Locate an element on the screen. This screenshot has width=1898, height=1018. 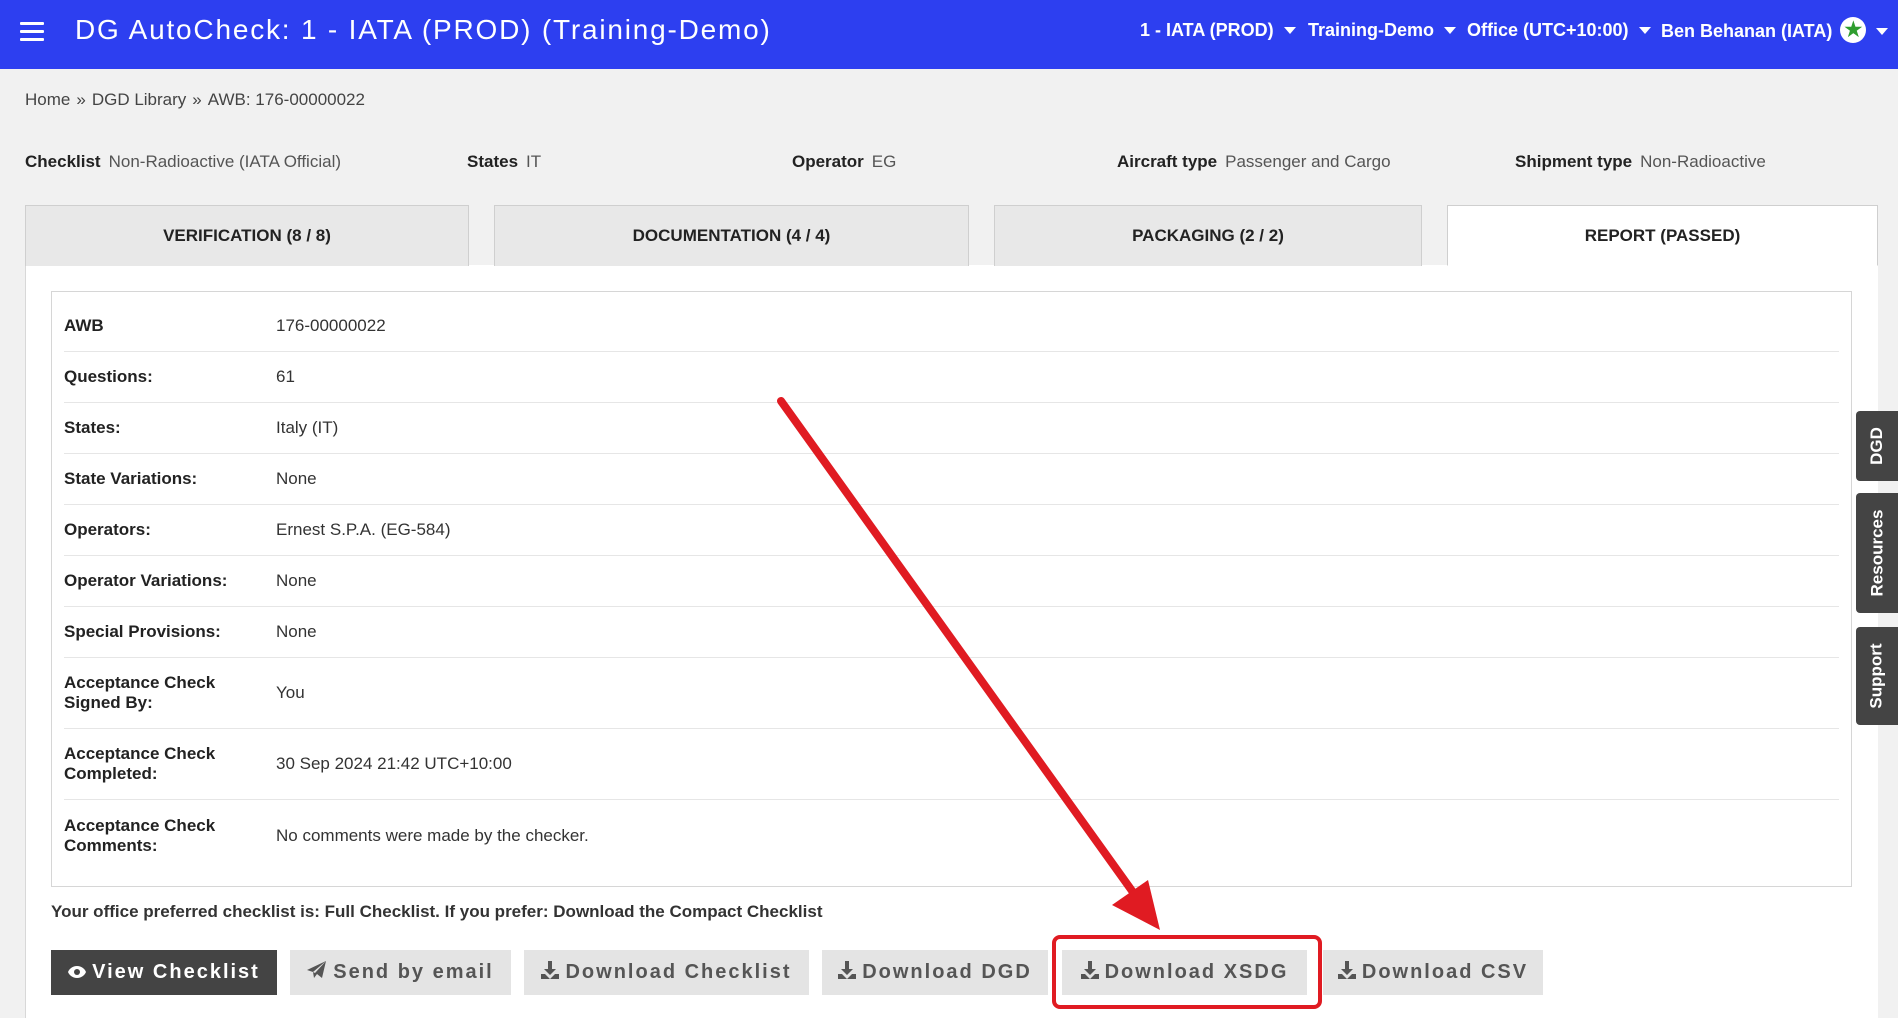
download-dgd-button: Download DGD is located at coordinates (935, 972).